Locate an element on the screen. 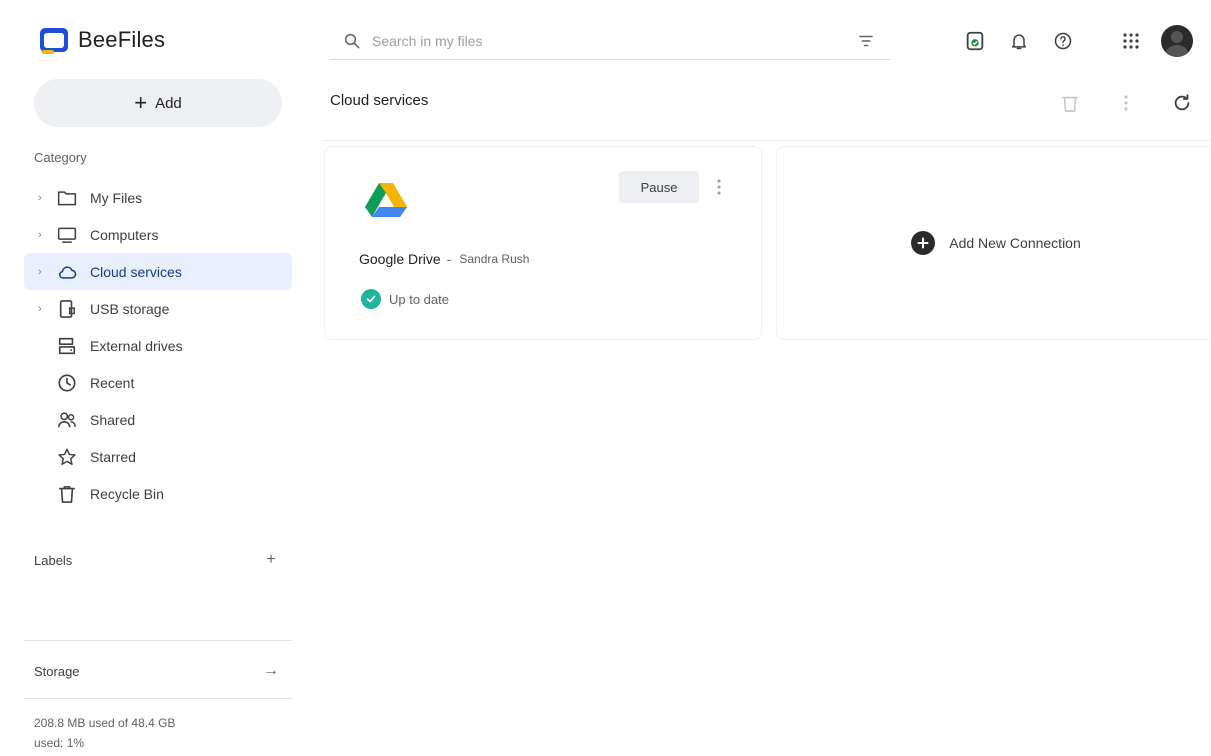 This screenshot has height=756, width=1211. sidebar-item-label: Computers is located at coordinates (124, 234).